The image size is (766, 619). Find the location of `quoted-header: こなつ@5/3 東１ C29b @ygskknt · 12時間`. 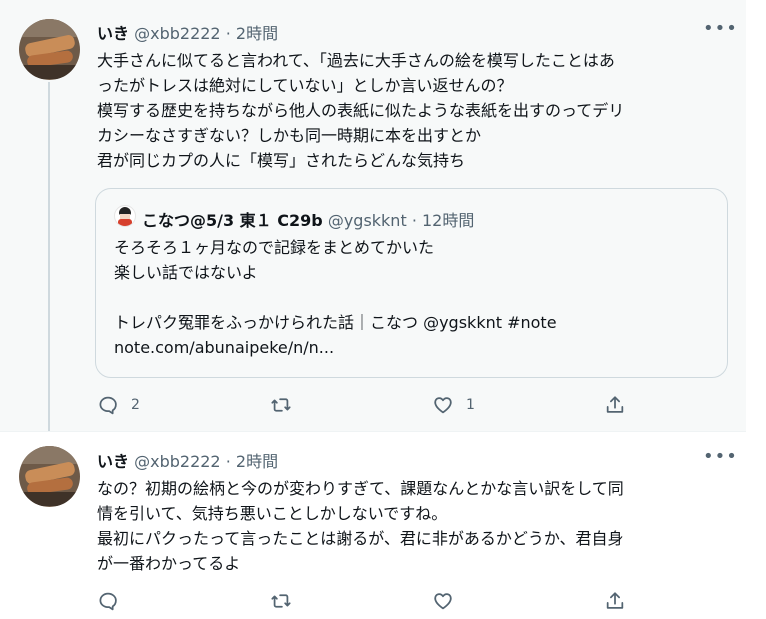

quoted-header: こなつ@5/3 東１ C29b @ygskknt · 12時間 is located at coordinates (308, 219).